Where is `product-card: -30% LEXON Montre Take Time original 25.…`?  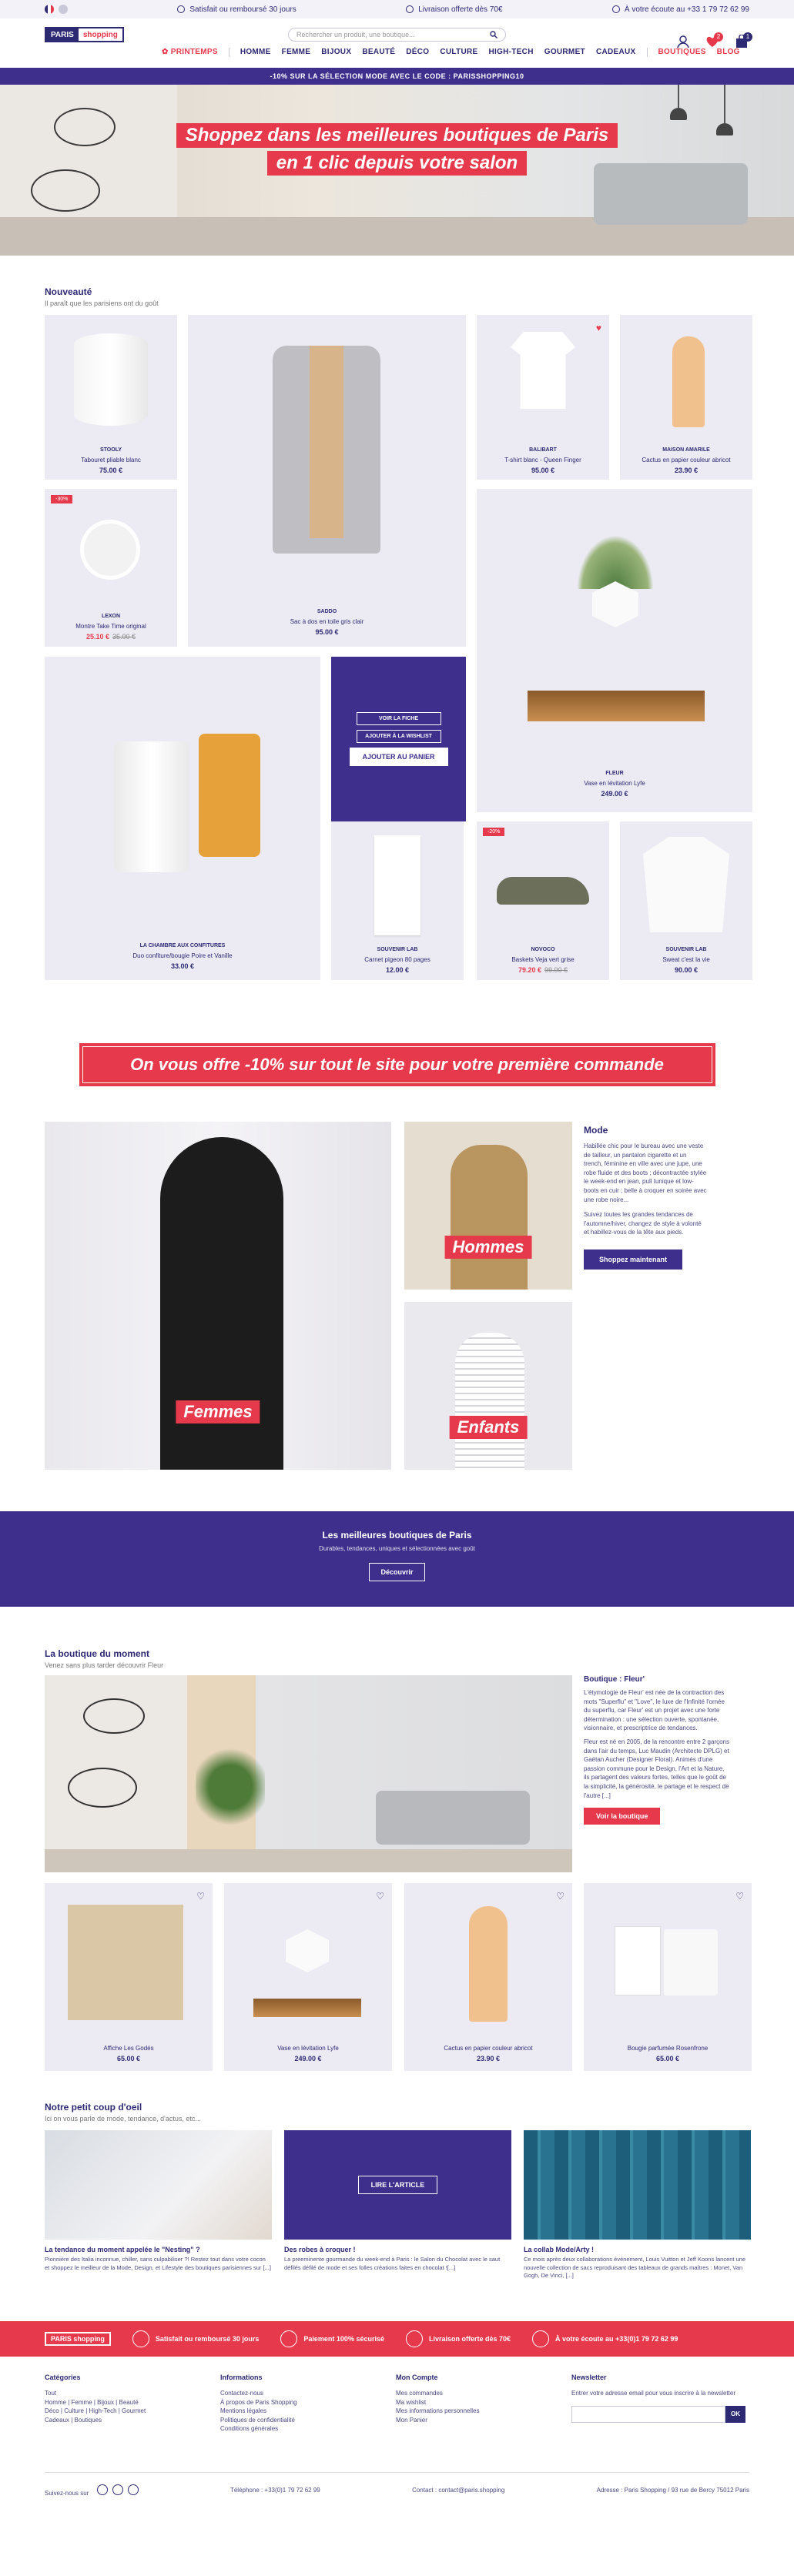
product-card: -30% LEXON Montre Take Time original 25.… is located at coordinates (111, 568).